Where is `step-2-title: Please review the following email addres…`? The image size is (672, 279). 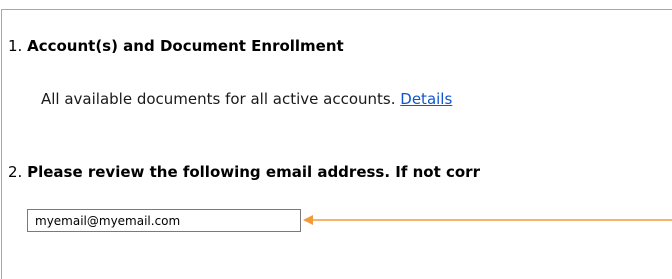 step-2-title: Please review the following email addres… is located at coordinates (253, 172).